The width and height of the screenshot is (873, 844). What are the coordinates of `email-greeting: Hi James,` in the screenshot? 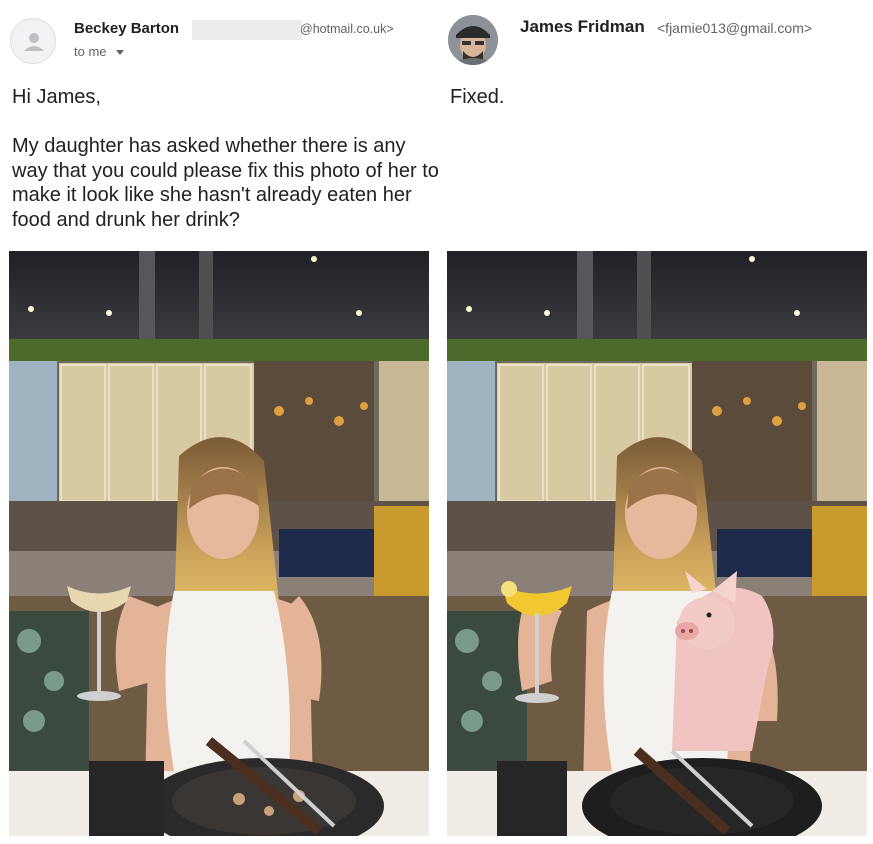 It's located at (56, 97).